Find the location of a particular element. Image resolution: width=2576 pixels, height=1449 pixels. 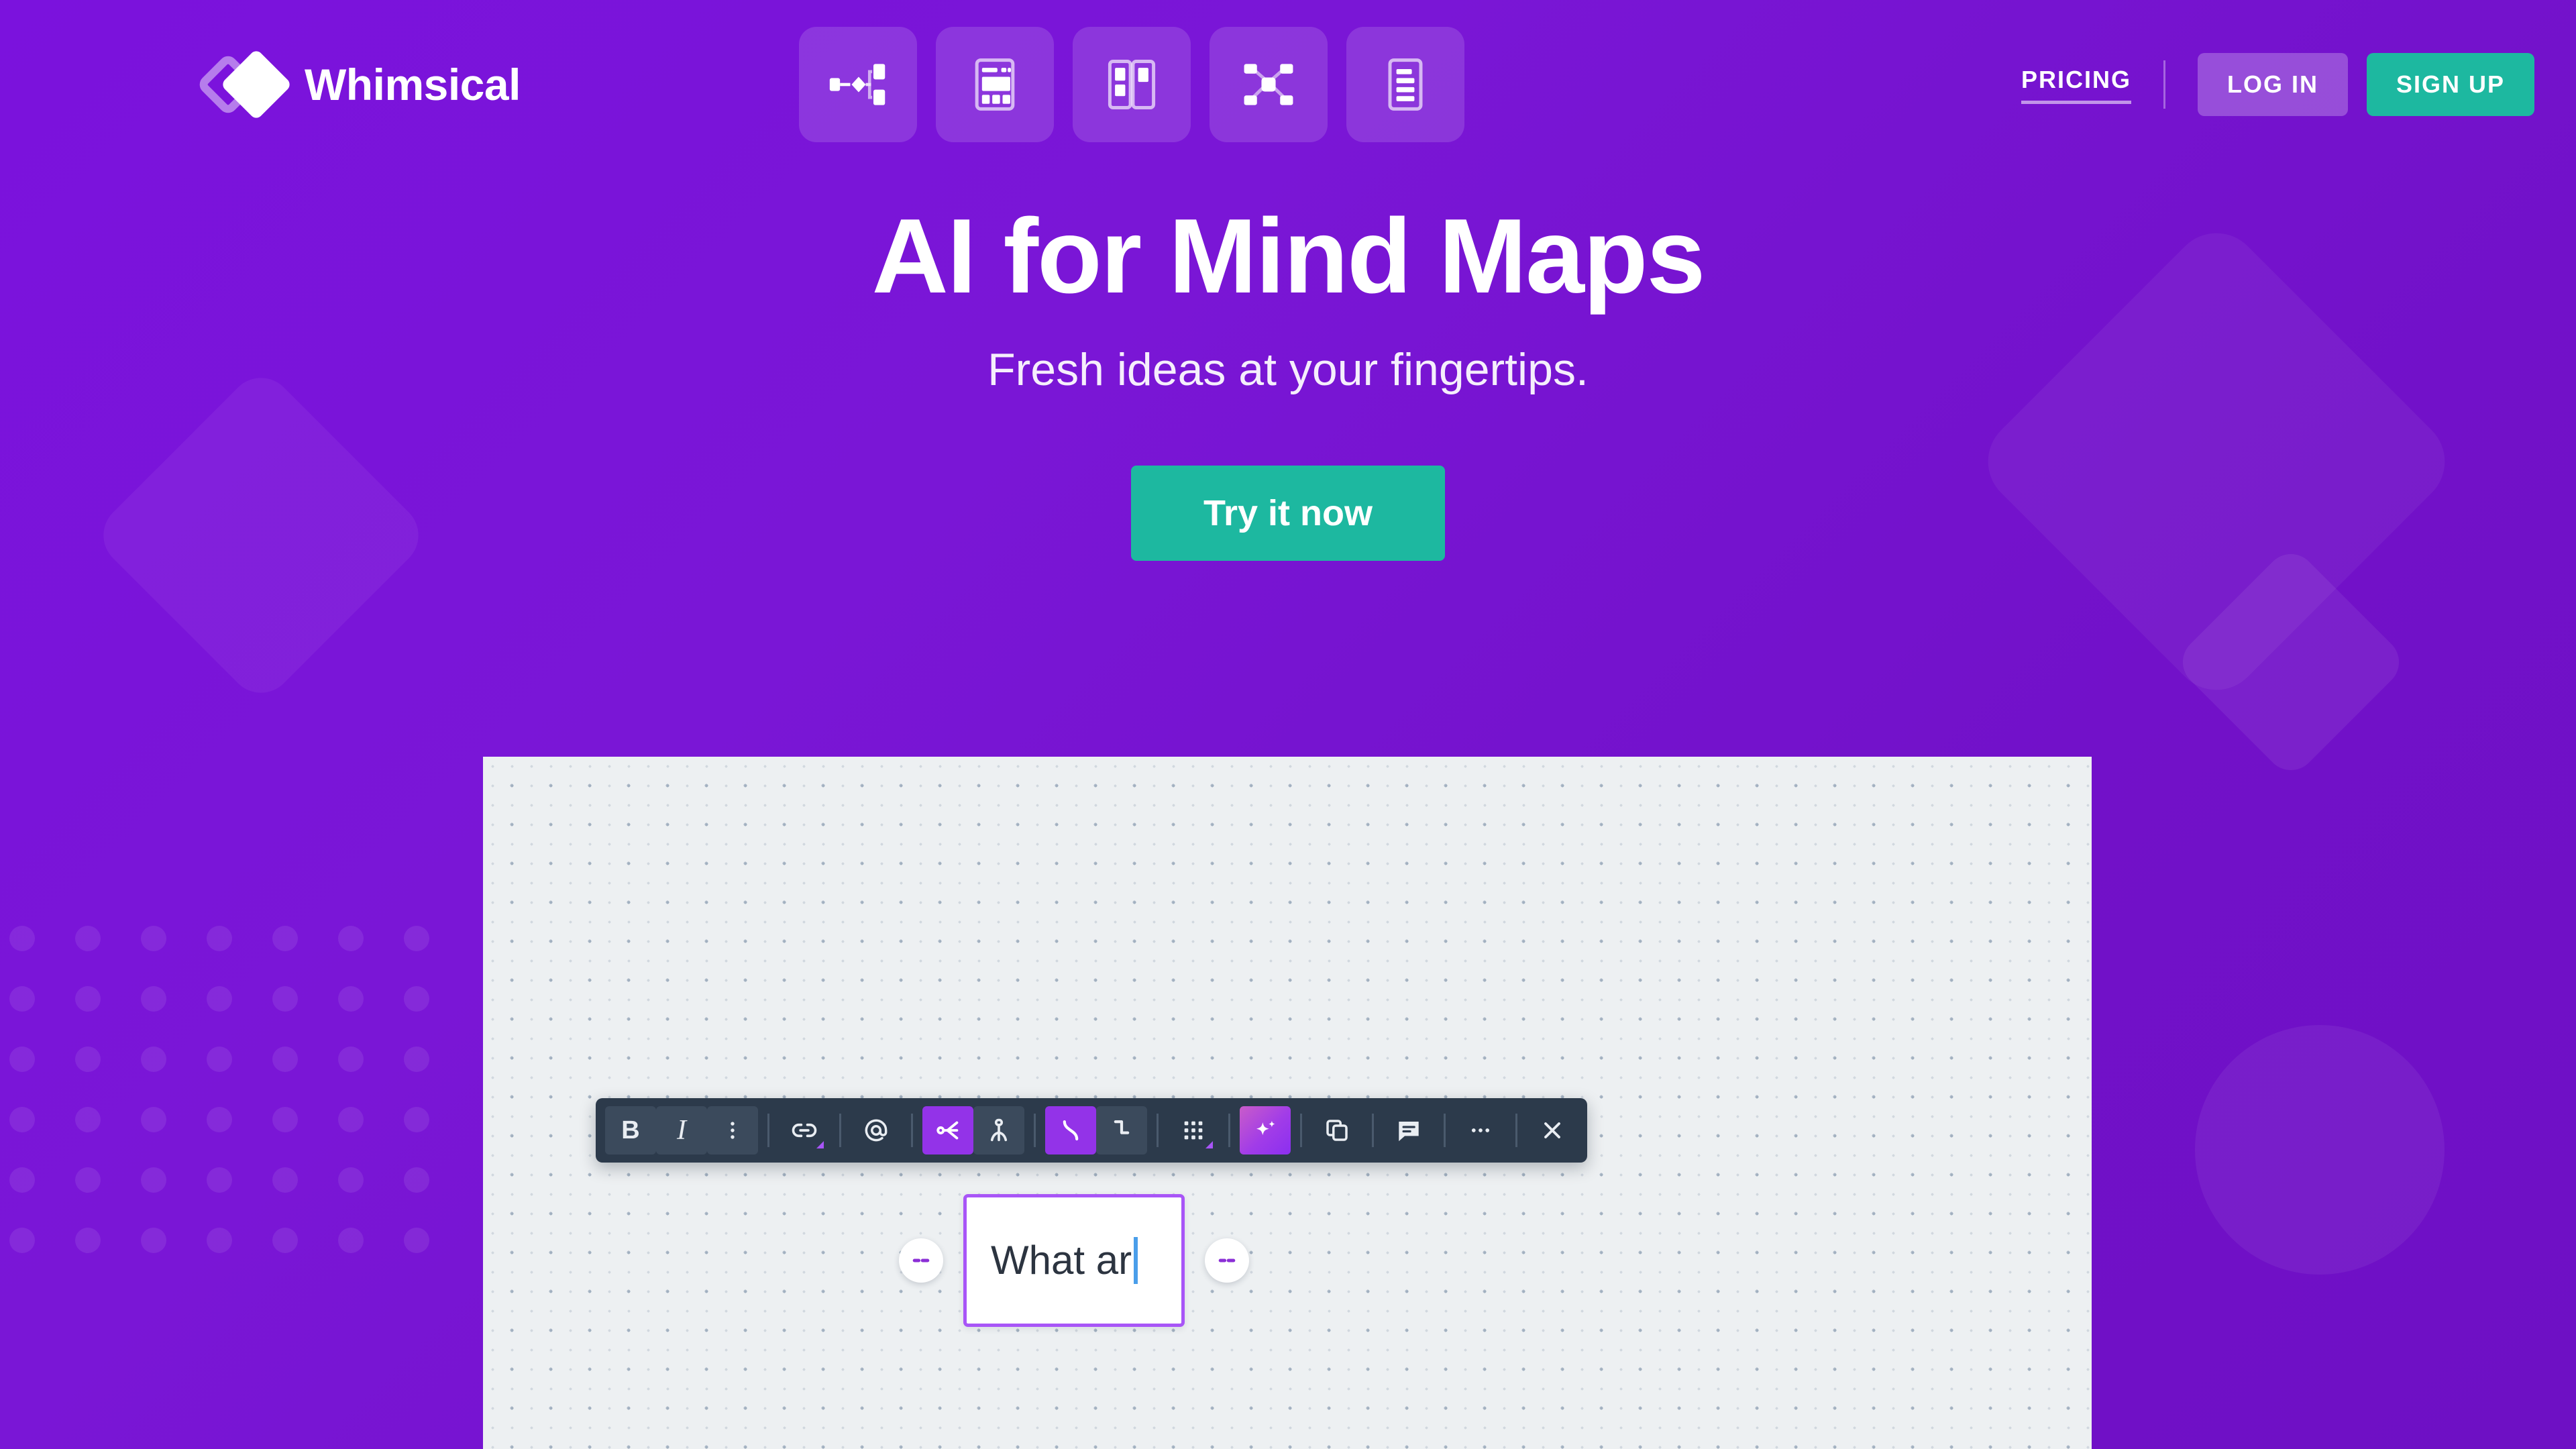

add-sibling-left-button is located at coordinates (921, 1260).